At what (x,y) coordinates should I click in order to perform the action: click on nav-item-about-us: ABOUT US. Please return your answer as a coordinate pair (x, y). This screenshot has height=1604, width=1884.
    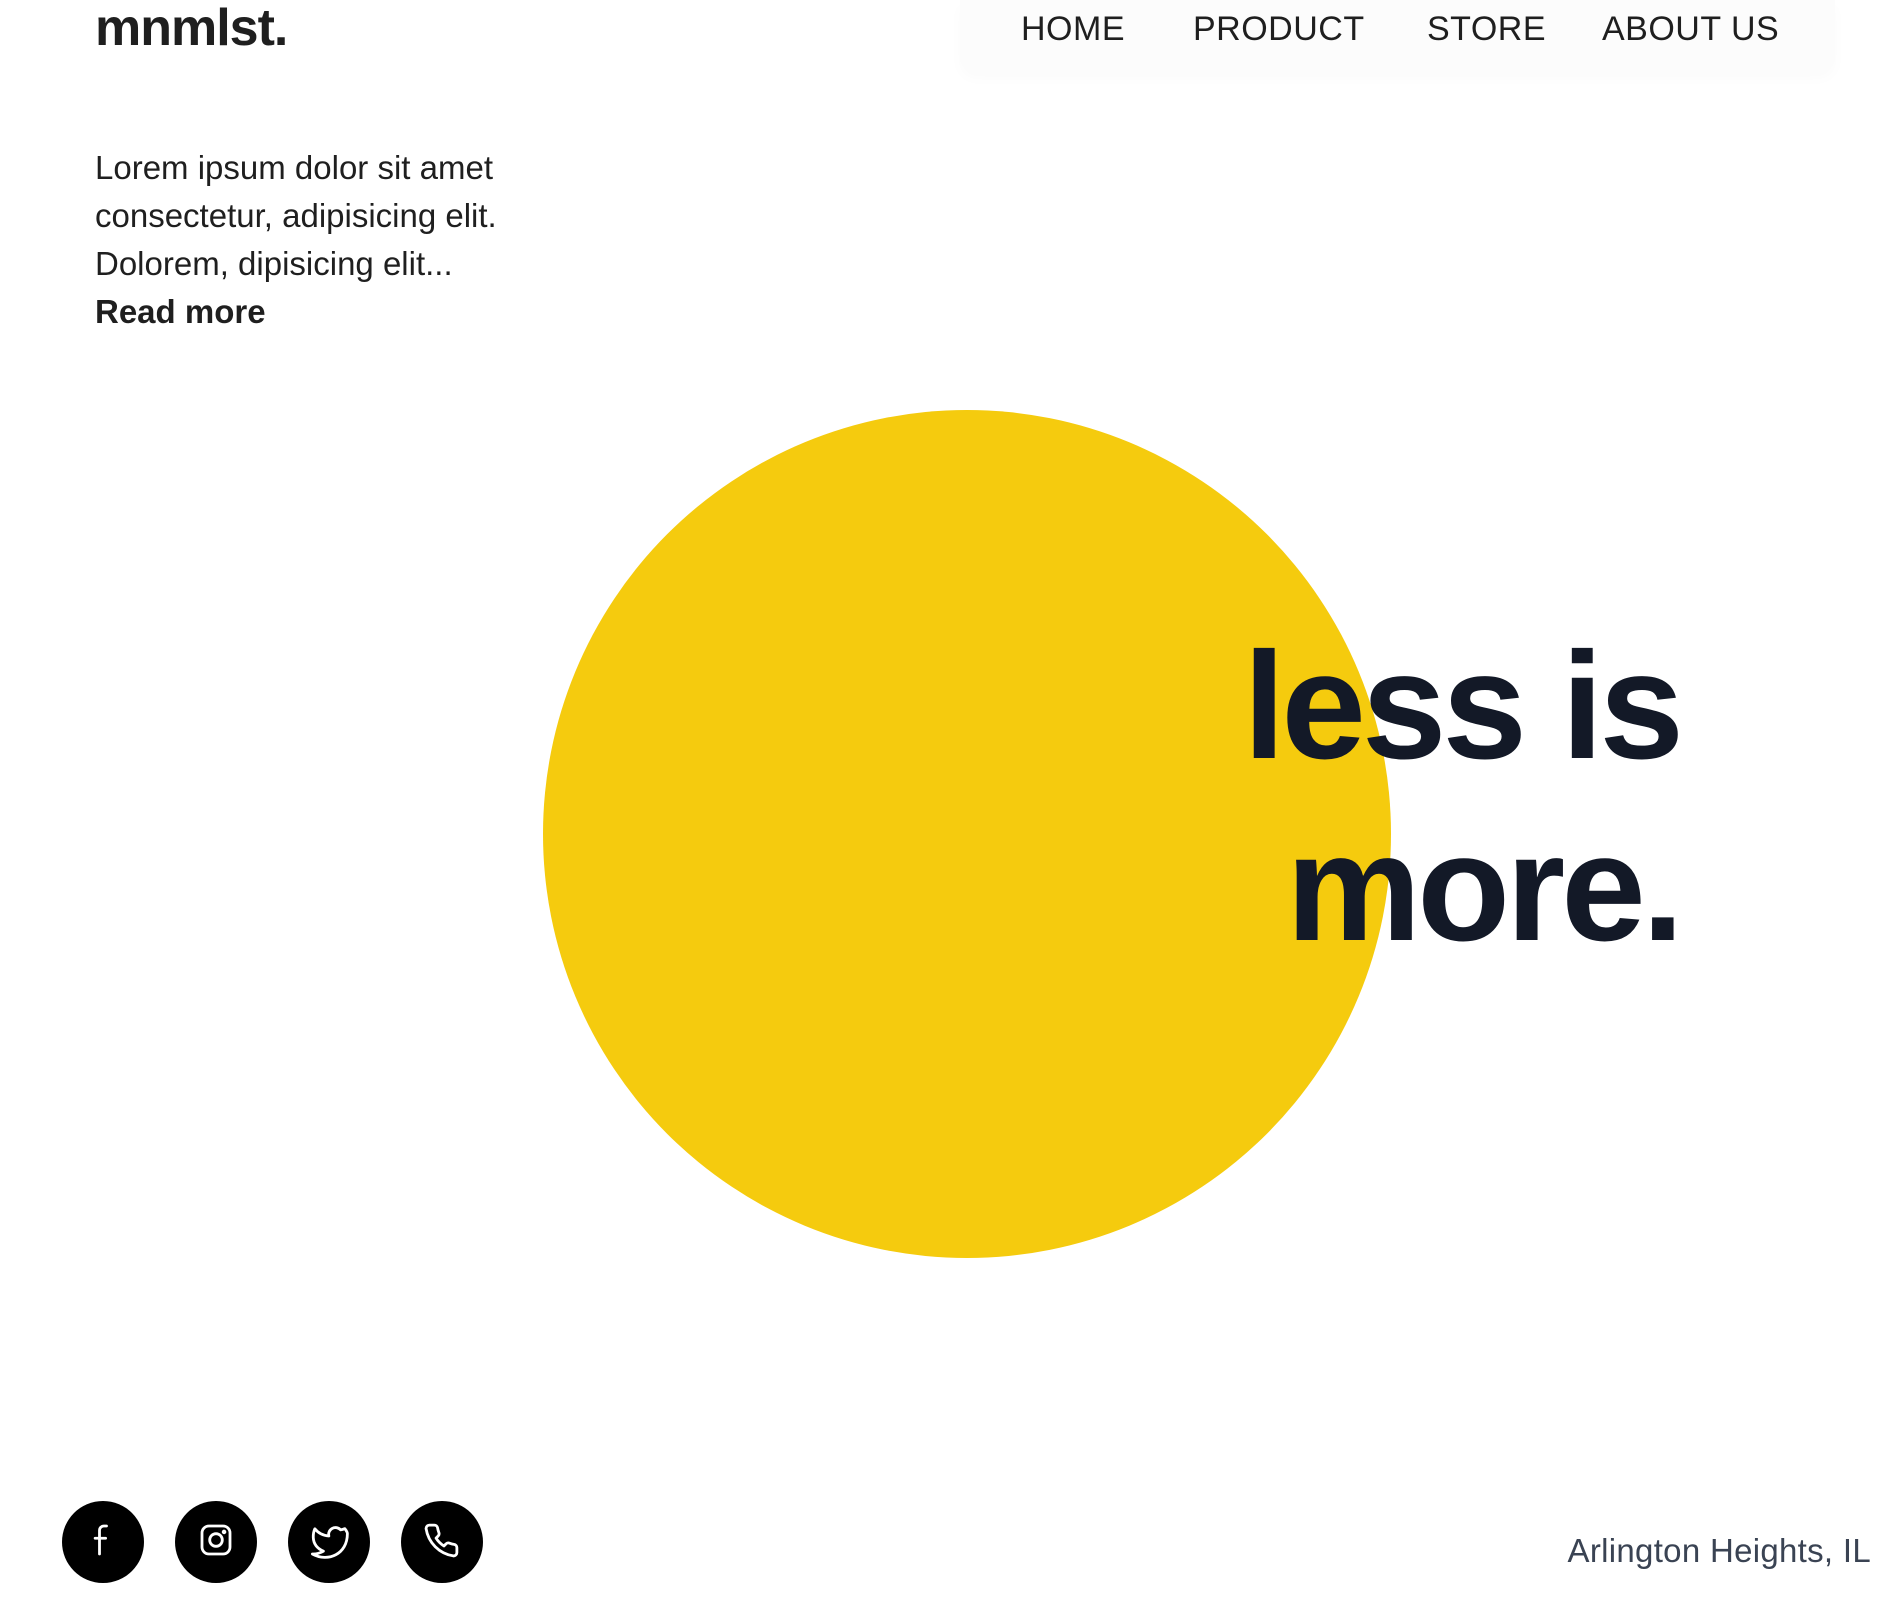
    Looking at the image, I should click on (1690, 29).